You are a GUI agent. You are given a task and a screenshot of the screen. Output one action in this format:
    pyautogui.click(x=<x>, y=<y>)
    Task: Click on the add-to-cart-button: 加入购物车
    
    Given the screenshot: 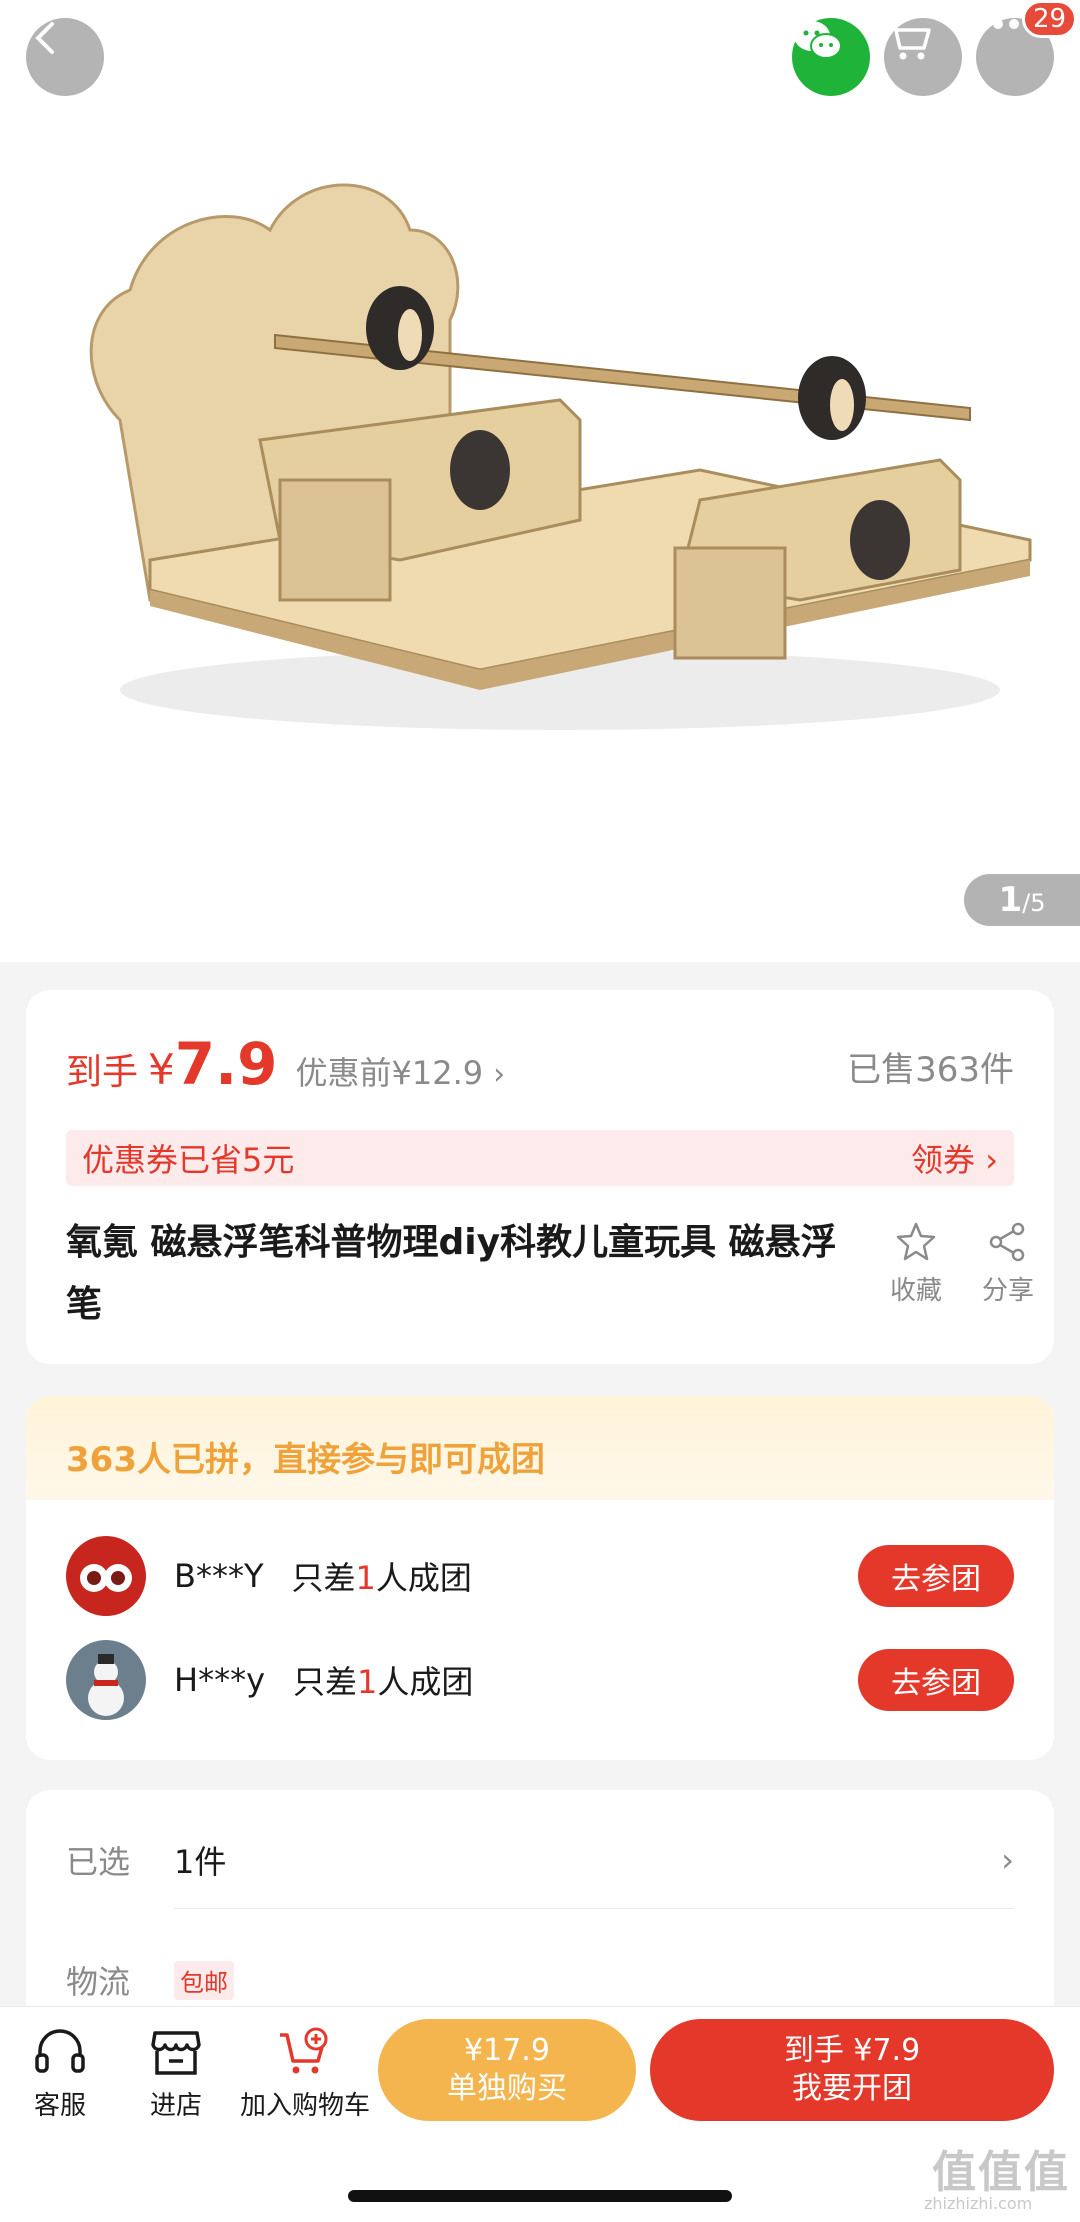 What is the action you would take?
    pyautogui.click(x=305, y=2074)
    